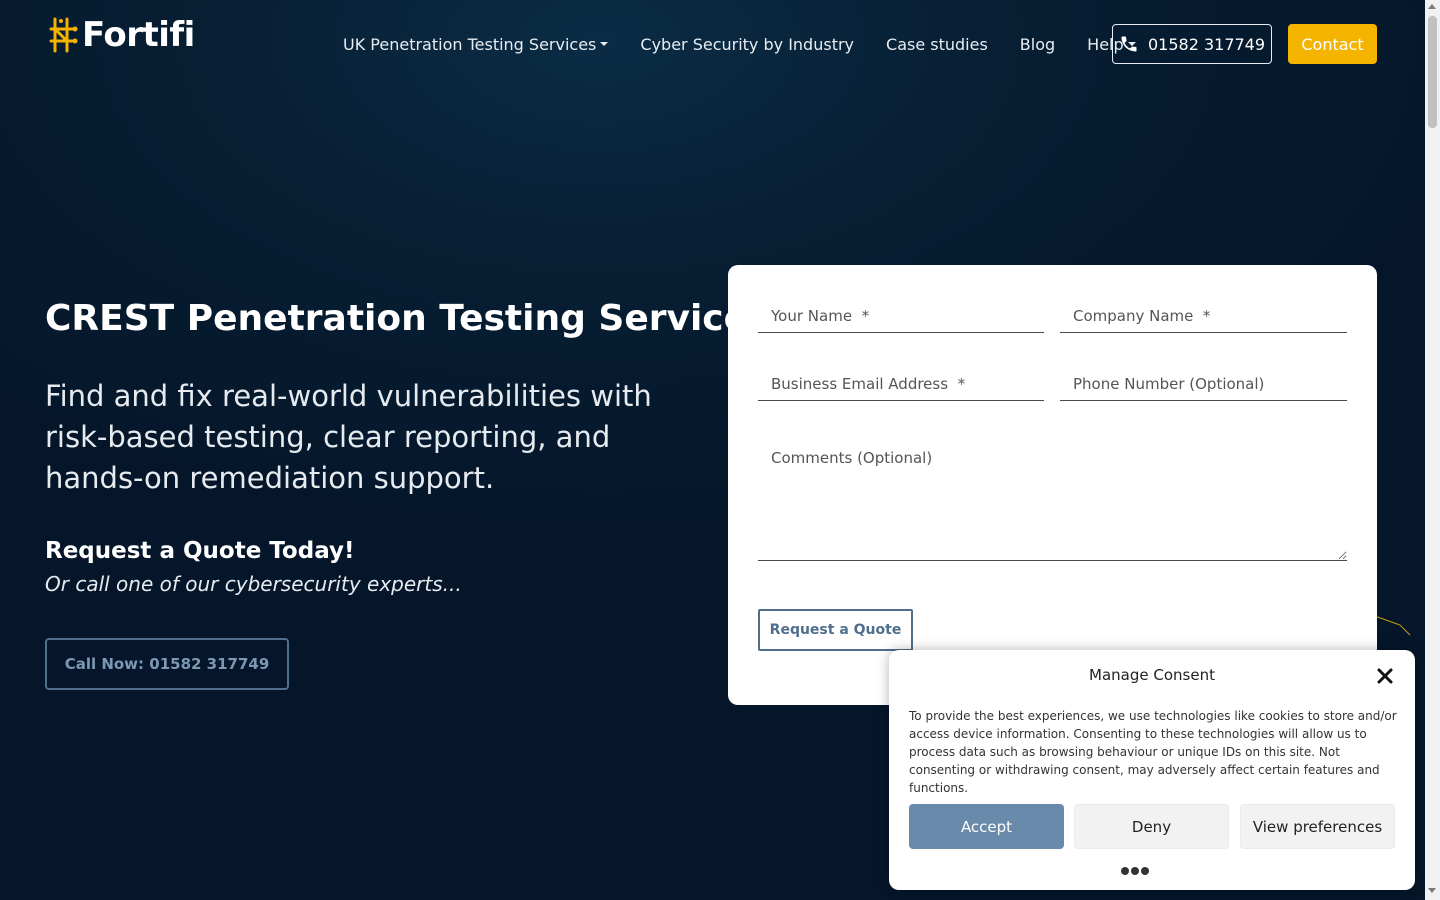 Image resolution: width=1440 pixels, height=900 pixels. Describe the element at coordinates (407, 318) in the screenshot. I see `hero-title: CREST Penetration Testing Services` at that location.